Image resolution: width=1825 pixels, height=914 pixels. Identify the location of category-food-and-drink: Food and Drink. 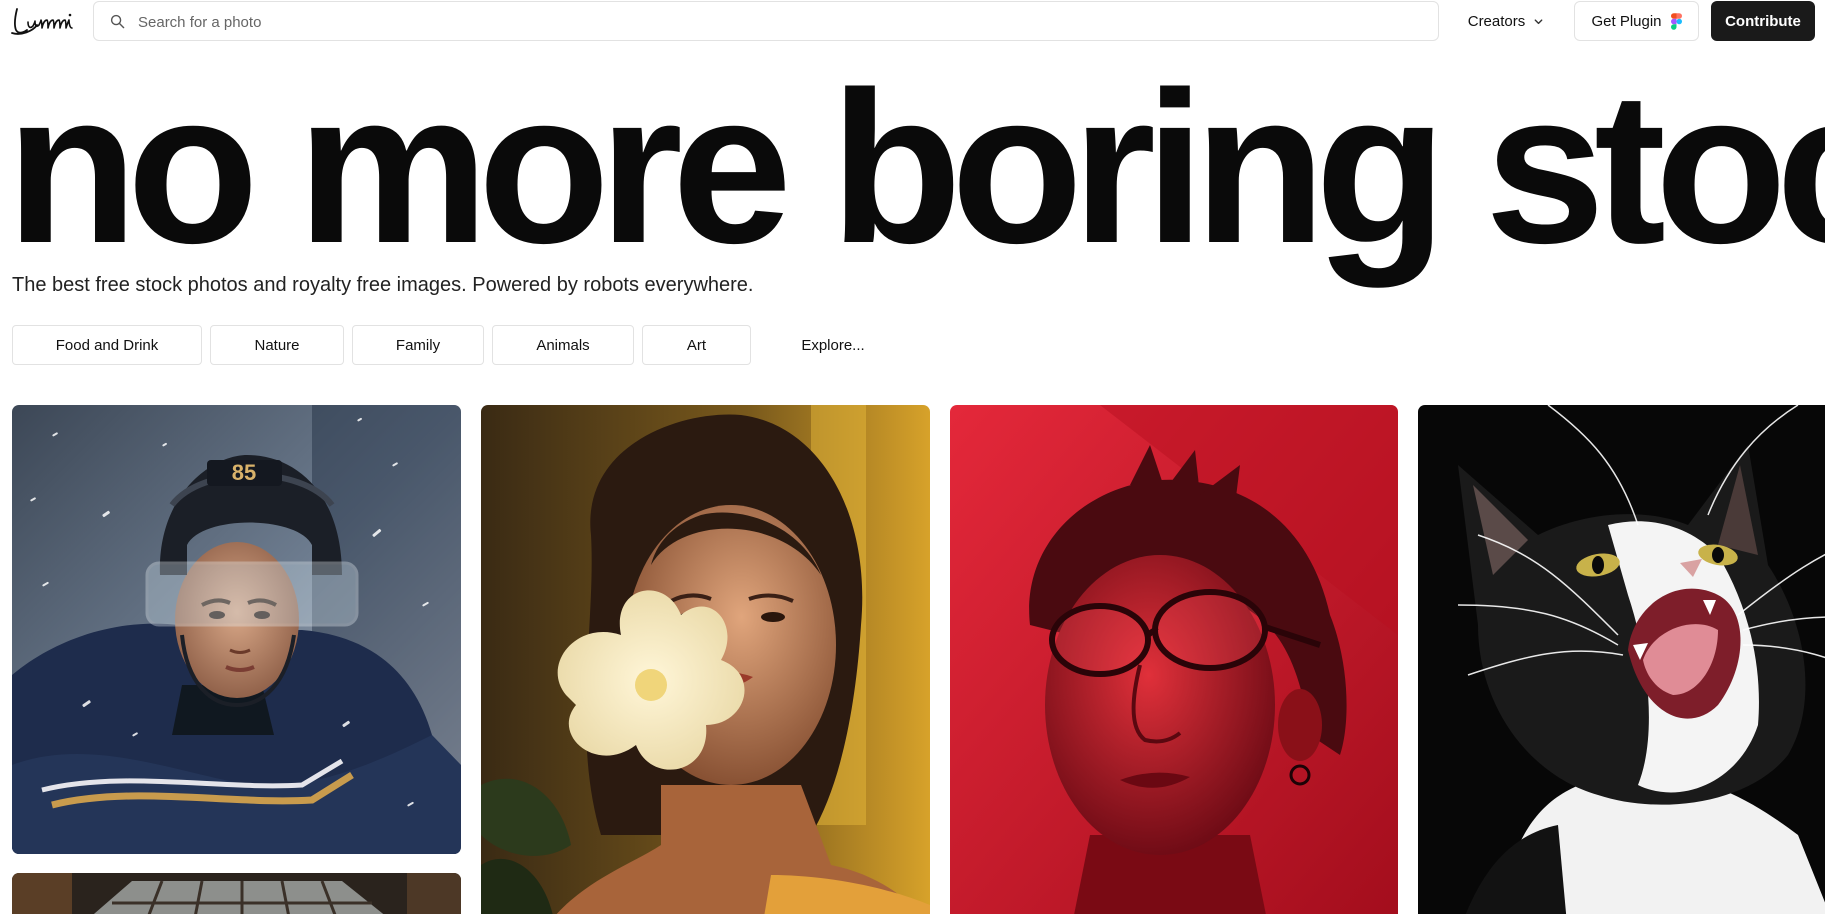
(107, 345).